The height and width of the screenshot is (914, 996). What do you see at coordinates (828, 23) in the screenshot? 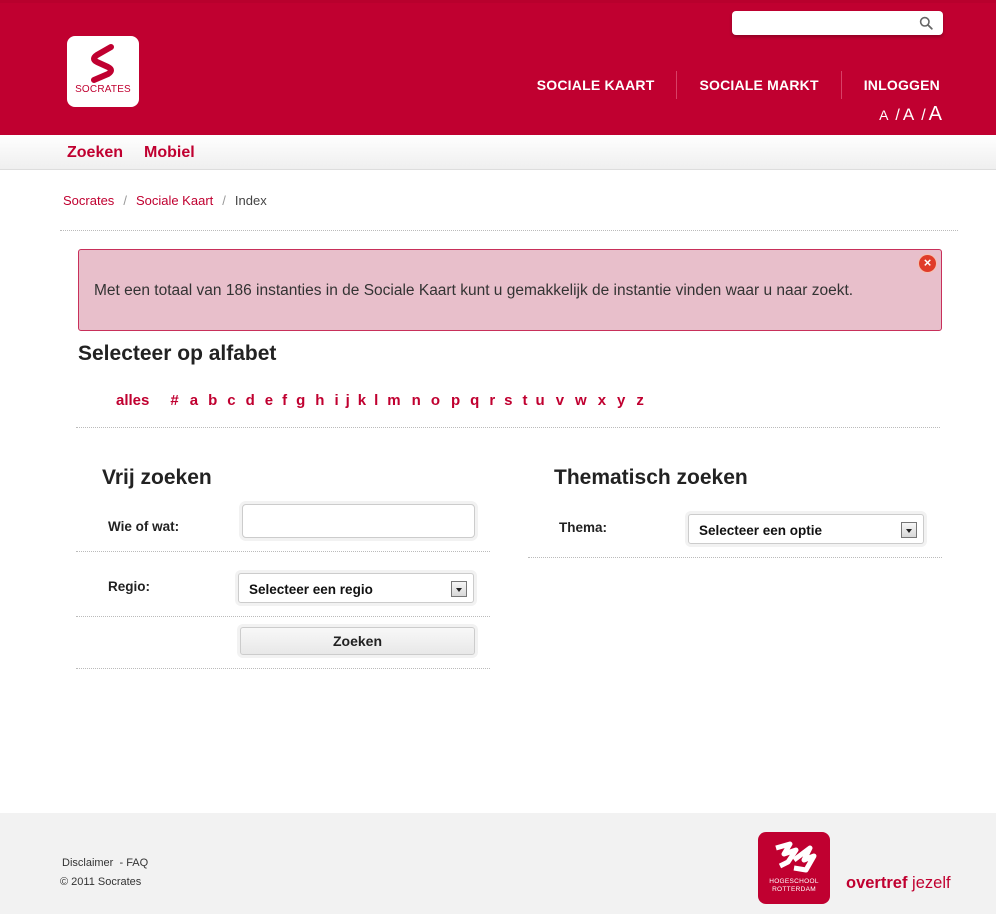
I see `search-input` at bounding box center [828, 23].